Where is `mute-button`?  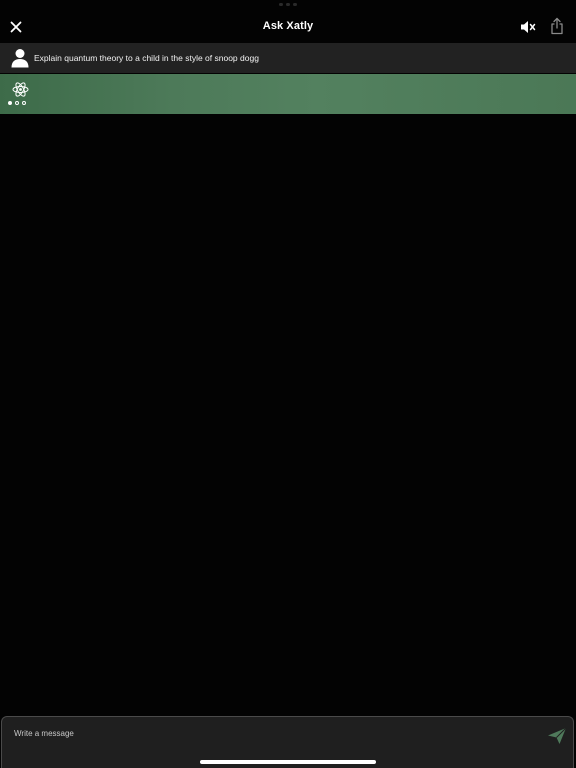 mute-button is located at coordinates (528, 27).